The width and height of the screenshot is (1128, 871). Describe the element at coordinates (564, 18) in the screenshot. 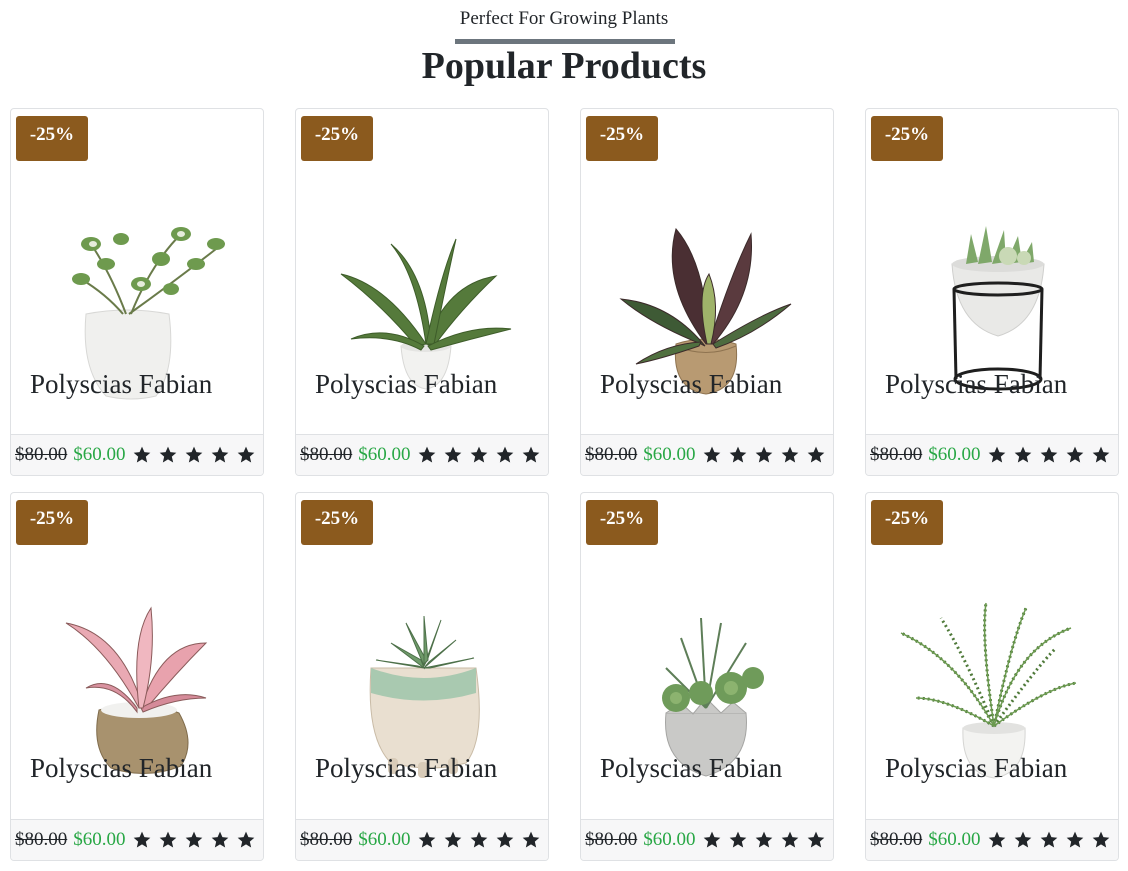

I see `section-subtitle: Perfect For Growing Plants` at that location.